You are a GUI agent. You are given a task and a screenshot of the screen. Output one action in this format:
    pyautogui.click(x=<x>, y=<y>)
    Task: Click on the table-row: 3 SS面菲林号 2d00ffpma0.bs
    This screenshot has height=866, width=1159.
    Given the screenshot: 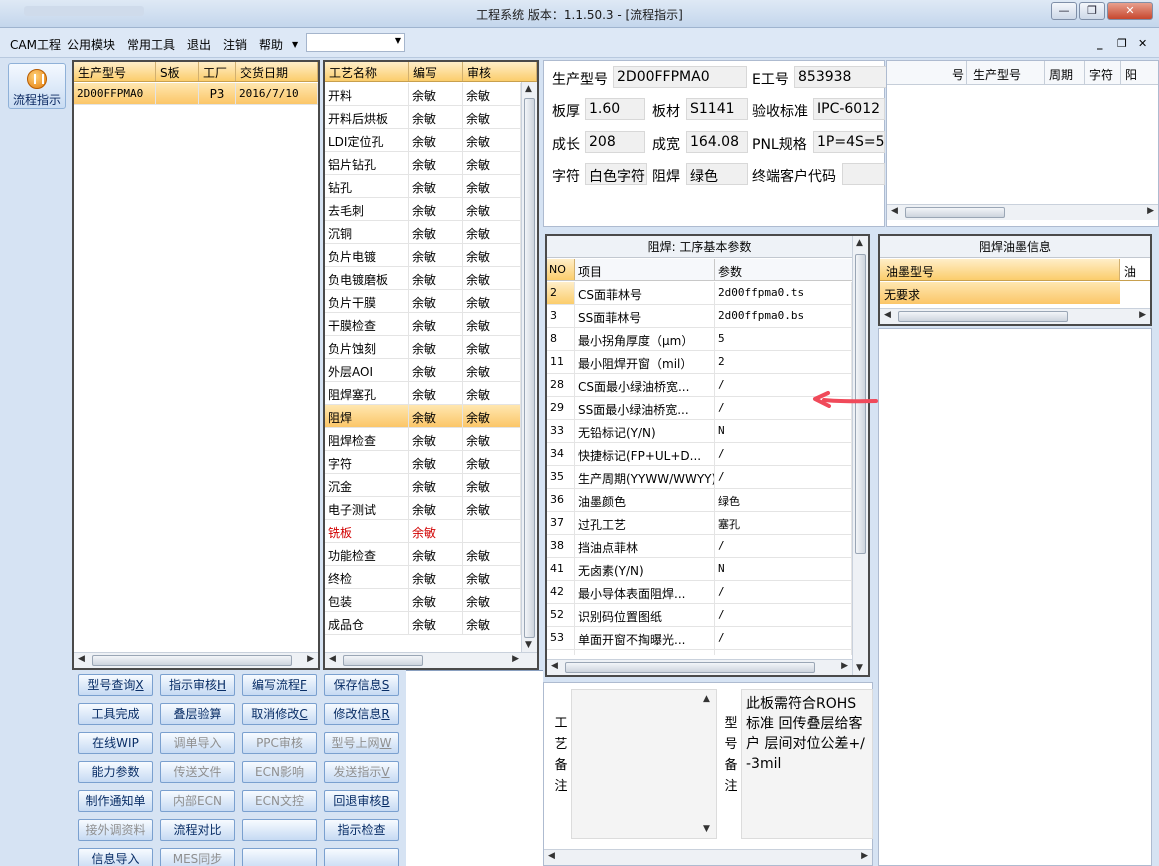 What is the action you would take?
    pyautogui.click(x=699, y=316)
    